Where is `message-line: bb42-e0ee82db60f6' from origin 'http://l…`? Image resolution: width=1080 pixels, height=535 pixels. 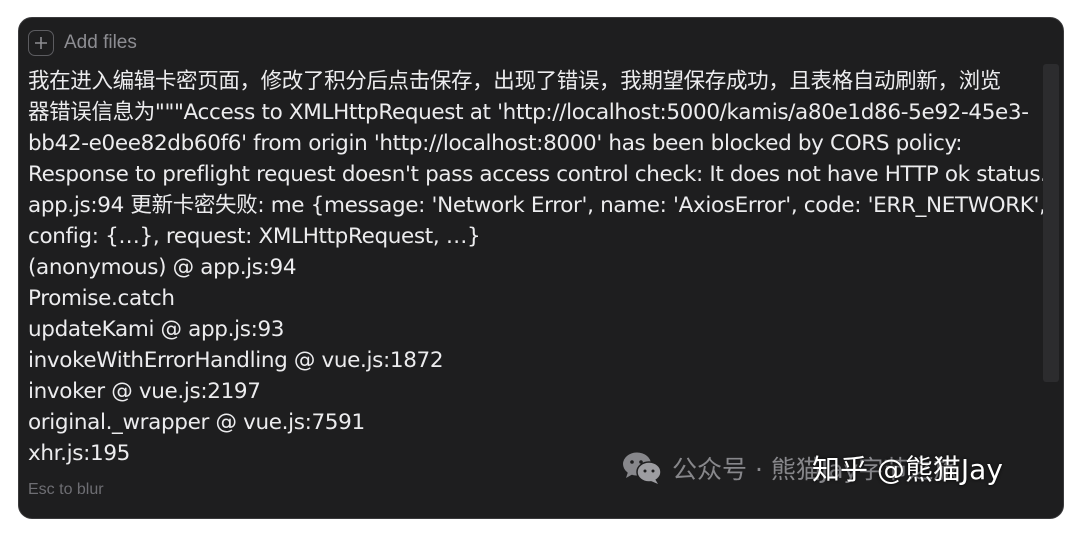 message-line: bb42-e0ee82db60f6' from origin 'http://l… is located at coordinates (495, 143).